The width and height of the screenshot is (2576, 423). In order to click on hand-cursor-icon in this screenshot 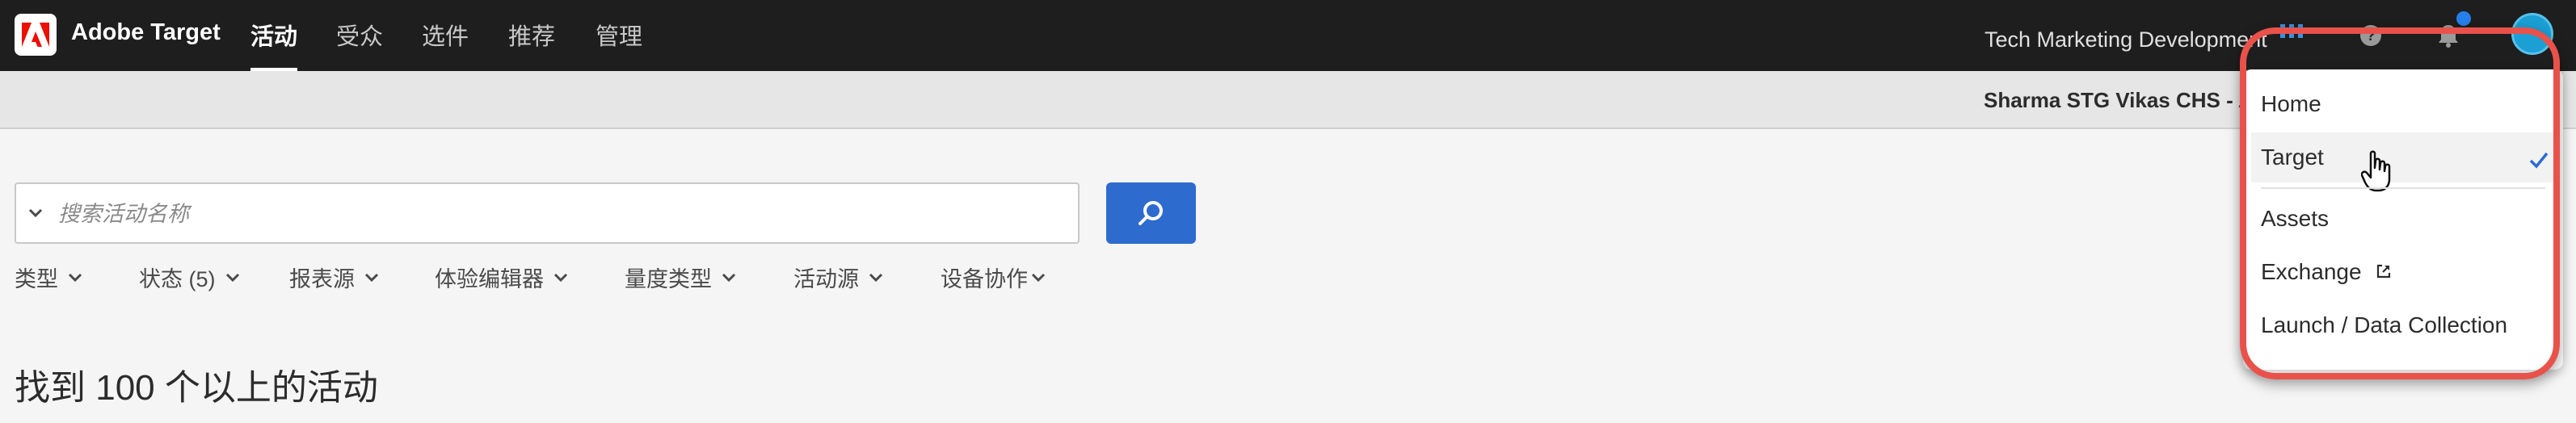, I will do `click(2376, 173)`.